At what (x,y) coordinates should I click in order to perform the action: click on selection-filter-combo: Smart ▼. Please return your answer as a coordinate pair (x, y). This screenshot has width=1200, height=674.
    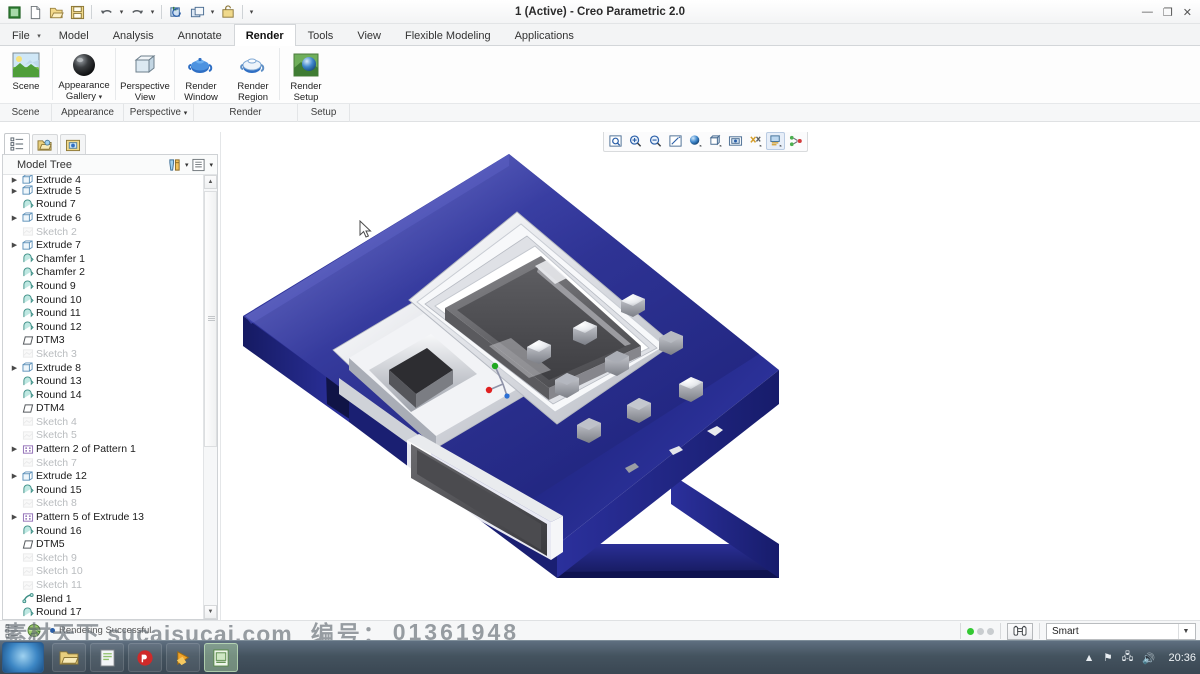
    Looking at the image, I should click on (1121, 631).